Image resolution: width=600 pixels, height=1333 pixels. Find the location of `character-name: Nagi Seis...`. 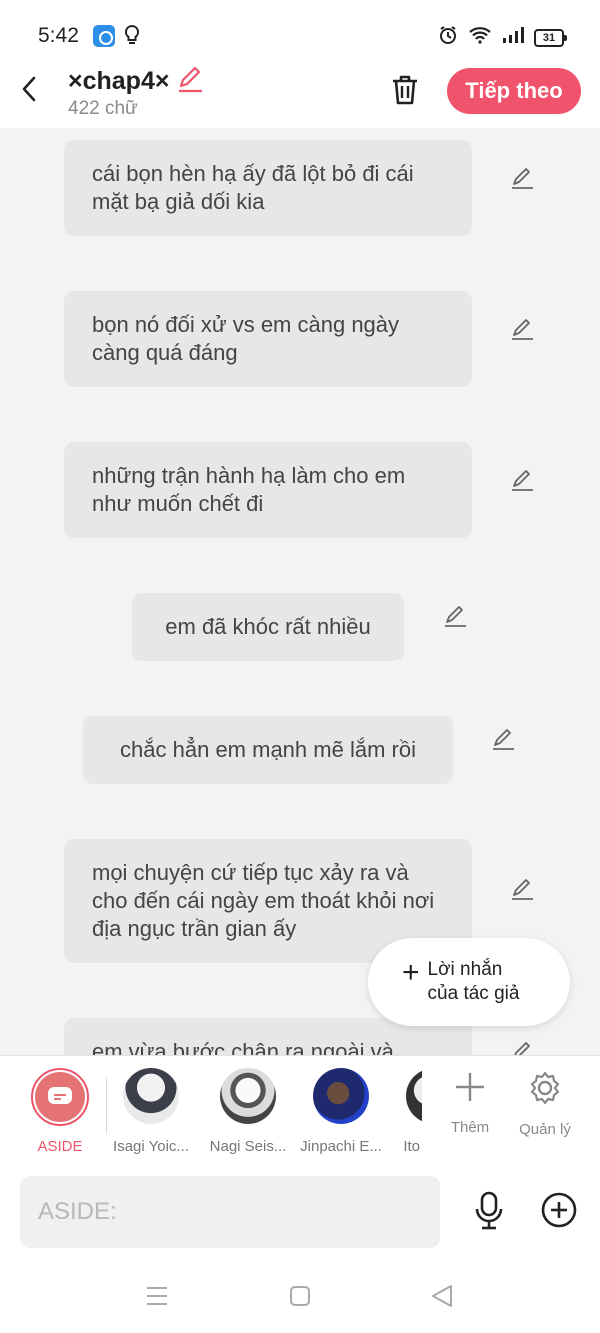

character-name: Nagi Seis... is located at coordinates (248, 1146).